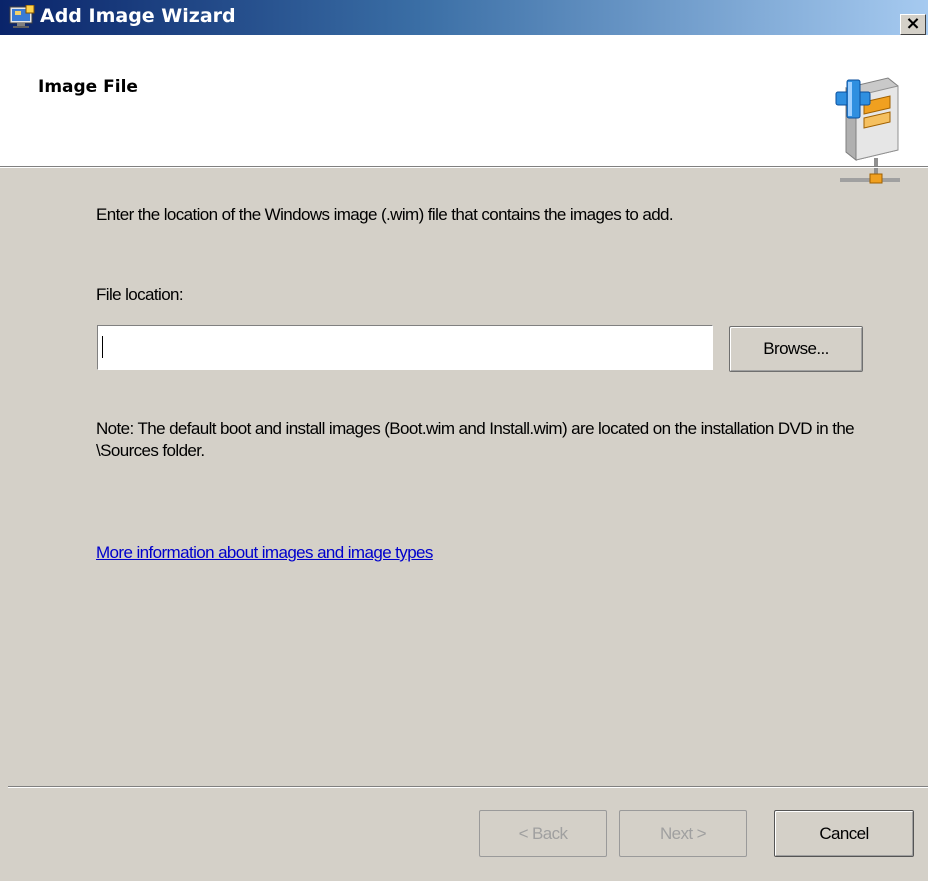 This screenshot has width=928, height=881. I want to click on cancel-button-label: Cancel, so click(844, 833).